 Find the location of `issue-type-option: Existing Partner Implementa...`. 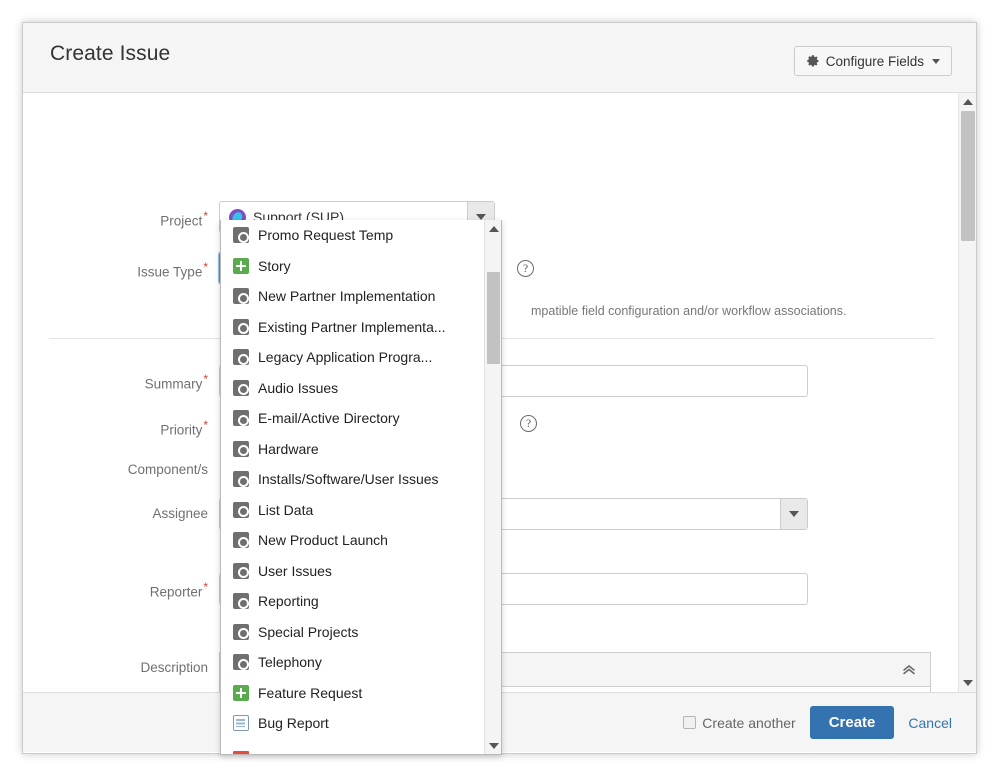

issue-type-option: Existing Partner Implementa... is located at coordinates (353, 327).